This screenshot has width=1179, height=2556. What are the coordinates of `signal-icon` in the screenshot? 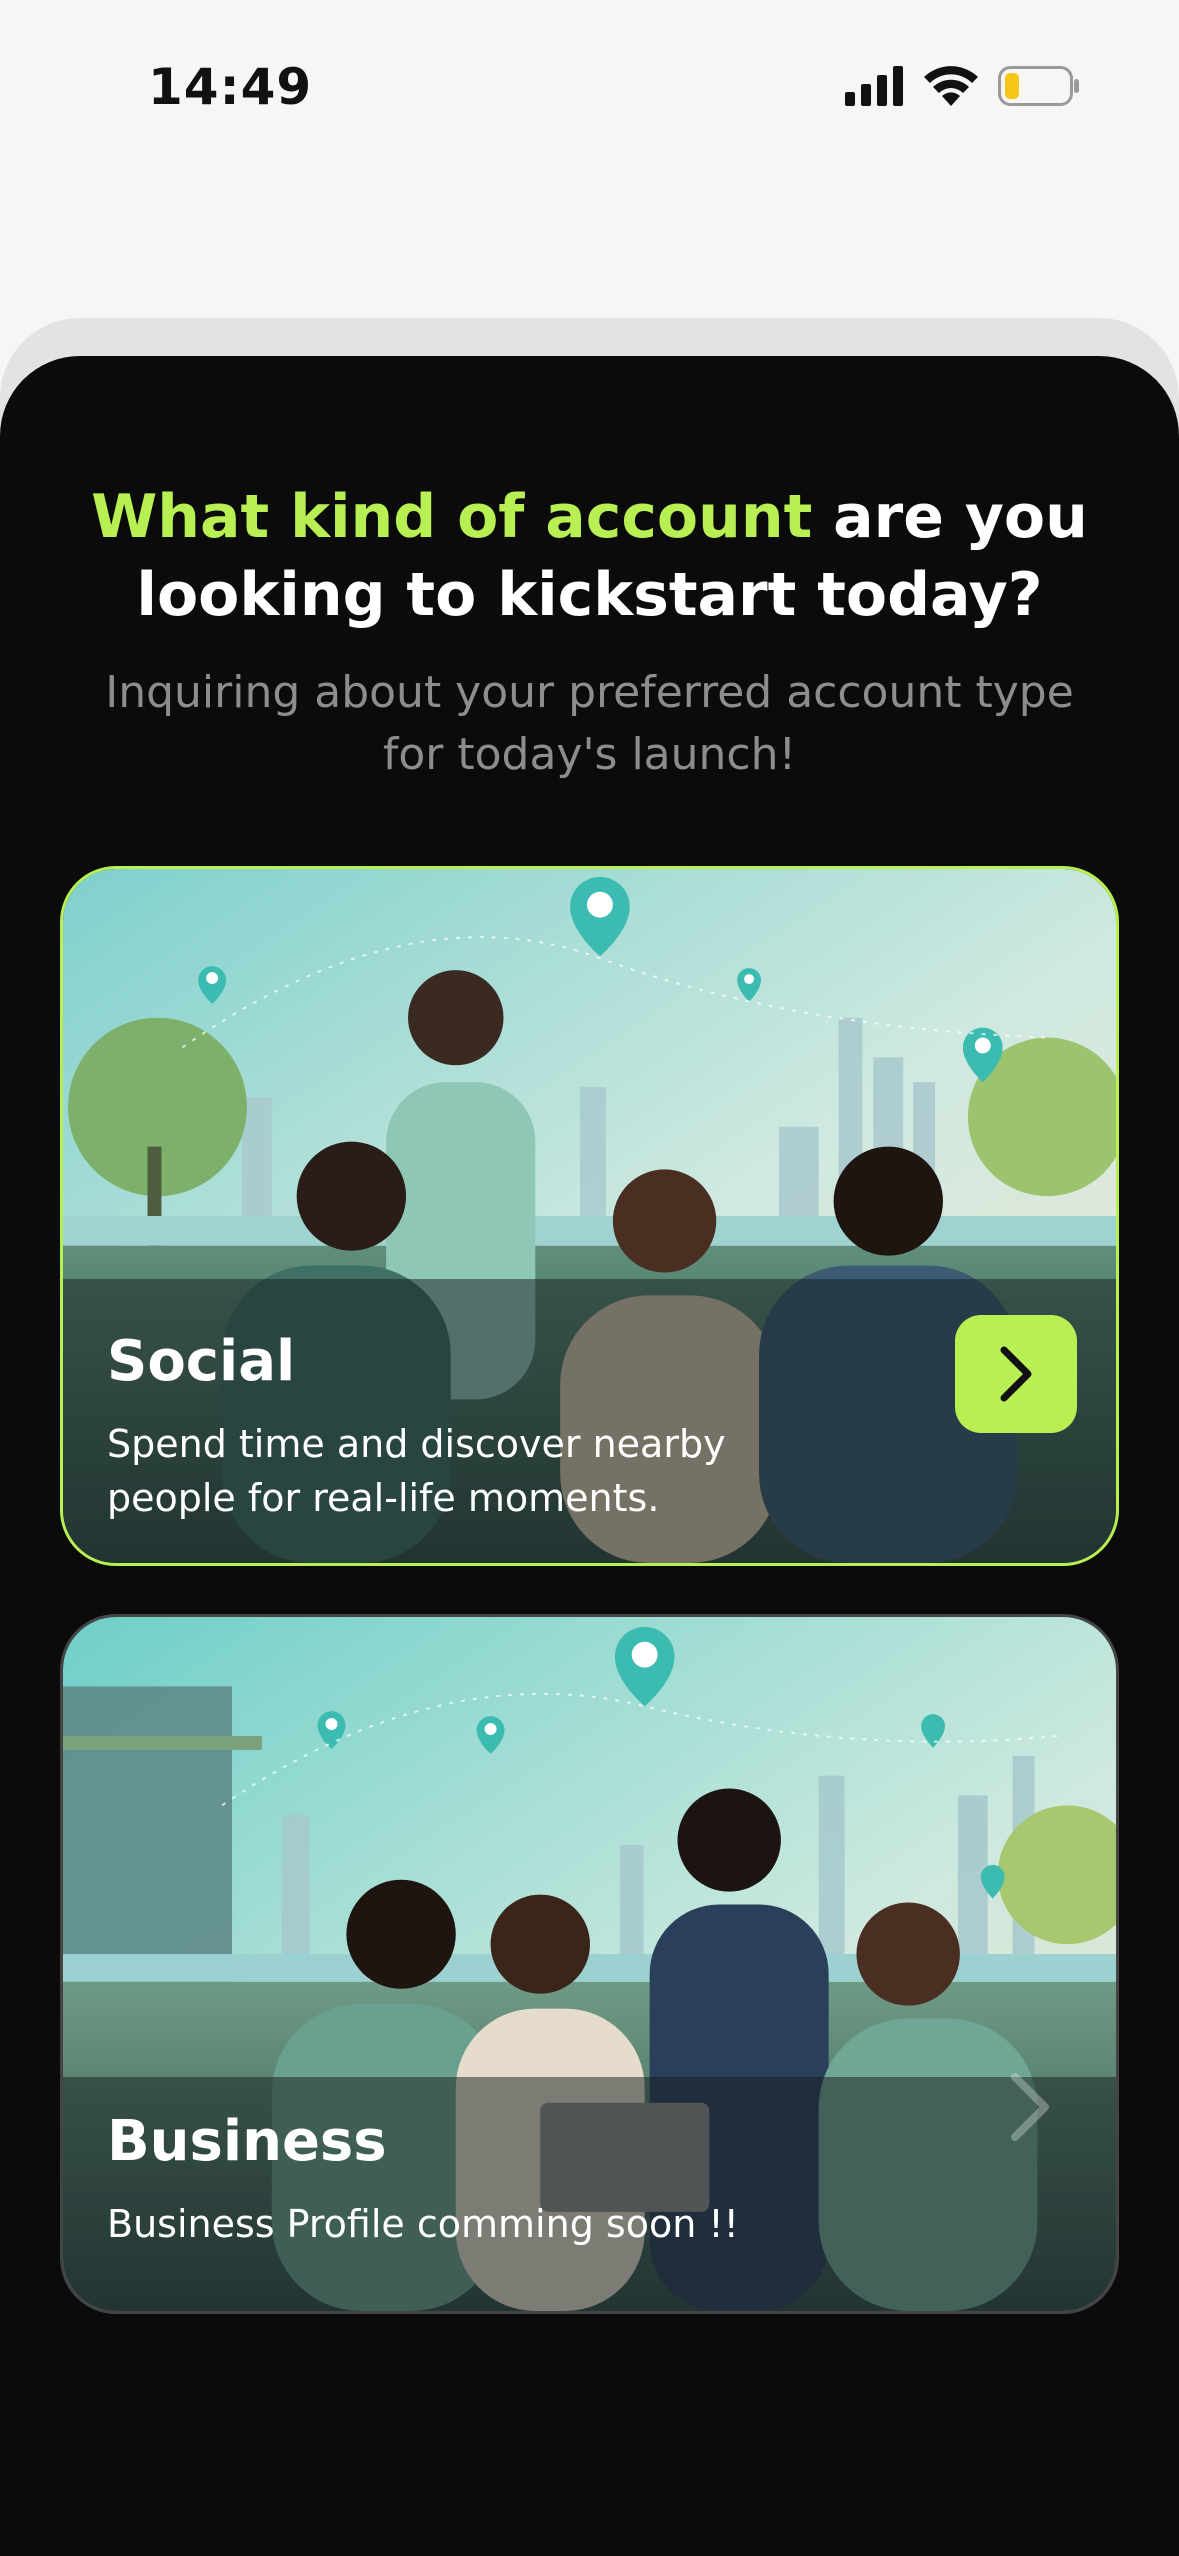 It's located at (874, 86).